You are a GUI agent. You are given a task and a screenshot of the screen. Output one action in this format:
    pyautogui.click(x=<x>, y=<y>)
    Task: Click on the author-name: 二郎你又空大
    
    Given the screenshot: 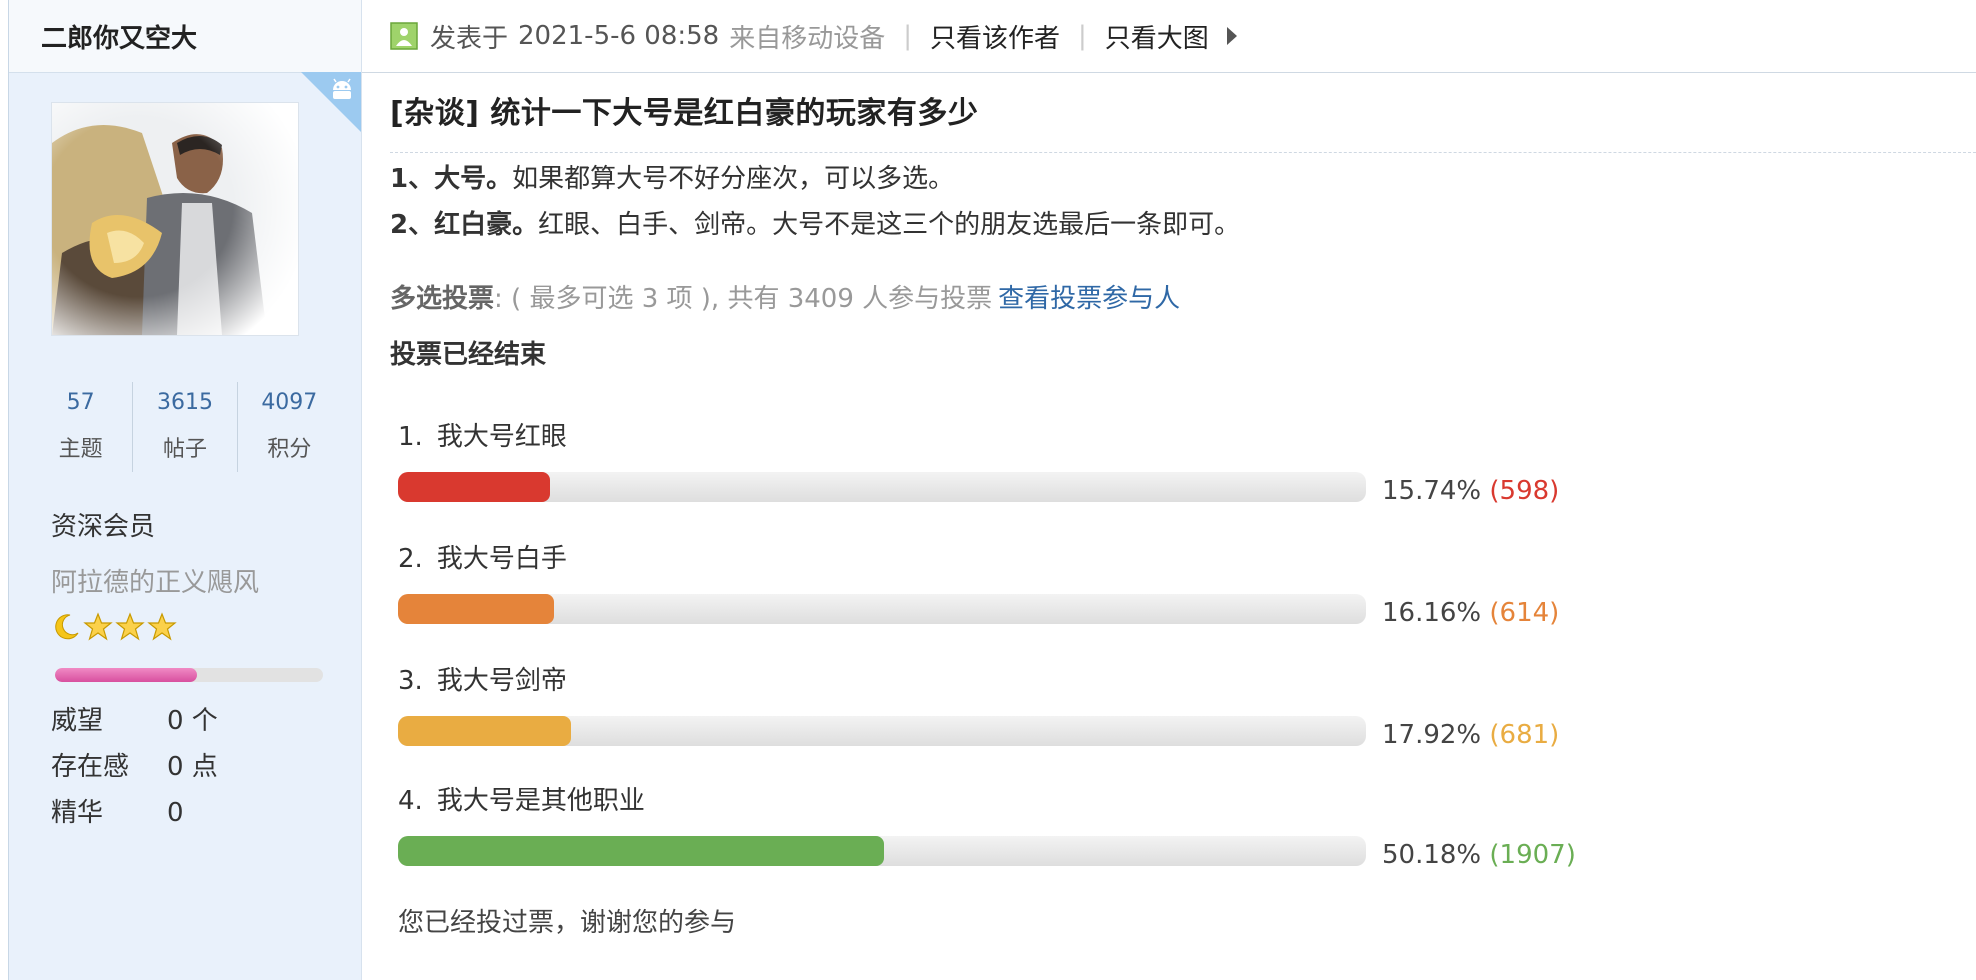 What is the action you would take?
    pyautogui.click(x=185, y=36)
    